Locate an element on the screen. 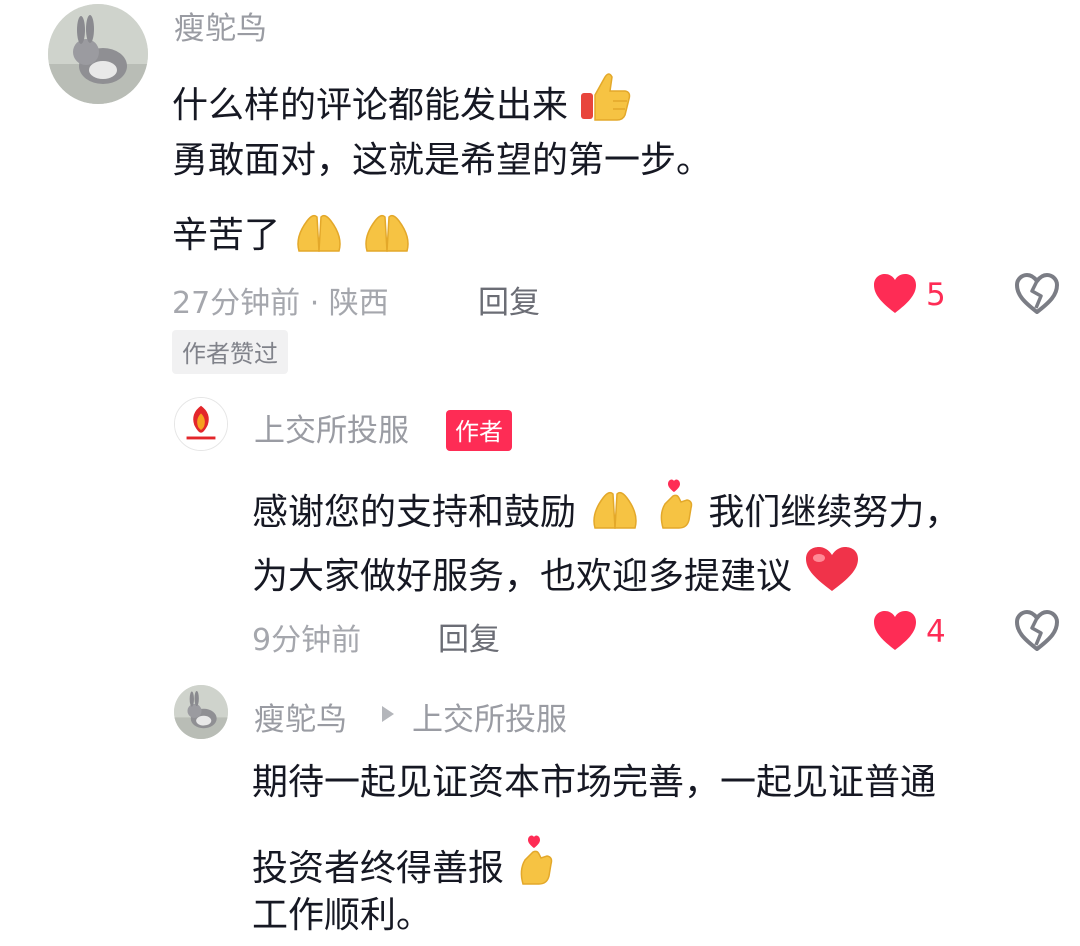  comment-text-line: 感谢您的支持和鼓励 我们继续努力， is located at coordinates (606, 502).